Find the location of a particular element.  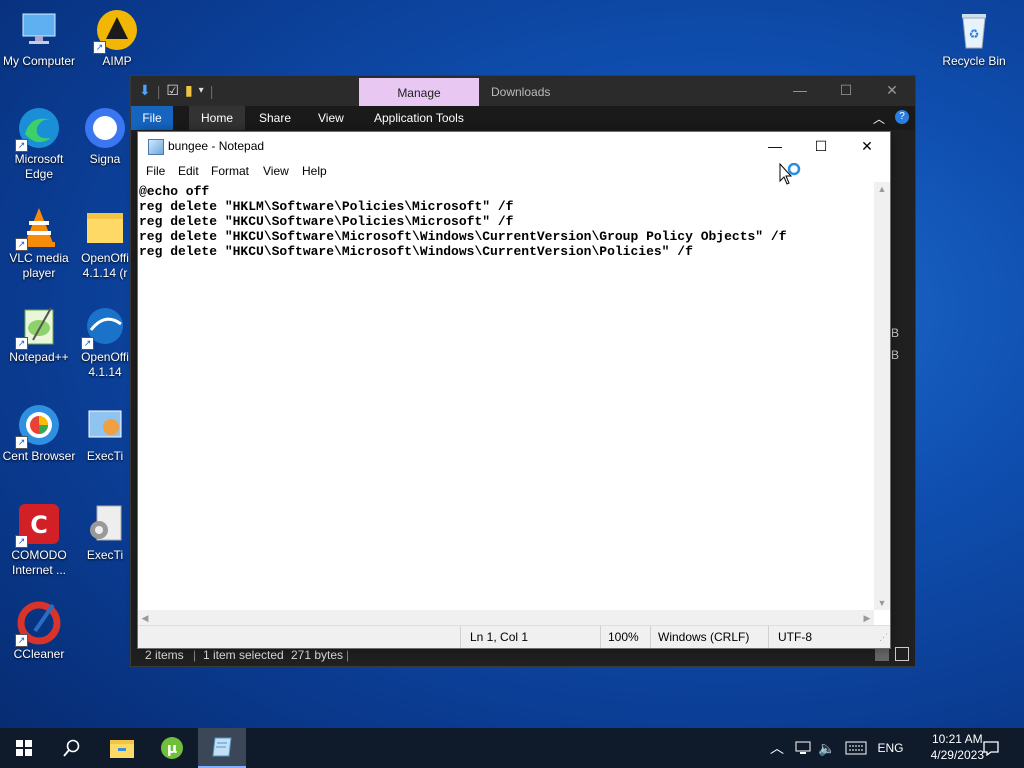

notepad-maximize-button: ☐ is located at coordinates (821, 146).